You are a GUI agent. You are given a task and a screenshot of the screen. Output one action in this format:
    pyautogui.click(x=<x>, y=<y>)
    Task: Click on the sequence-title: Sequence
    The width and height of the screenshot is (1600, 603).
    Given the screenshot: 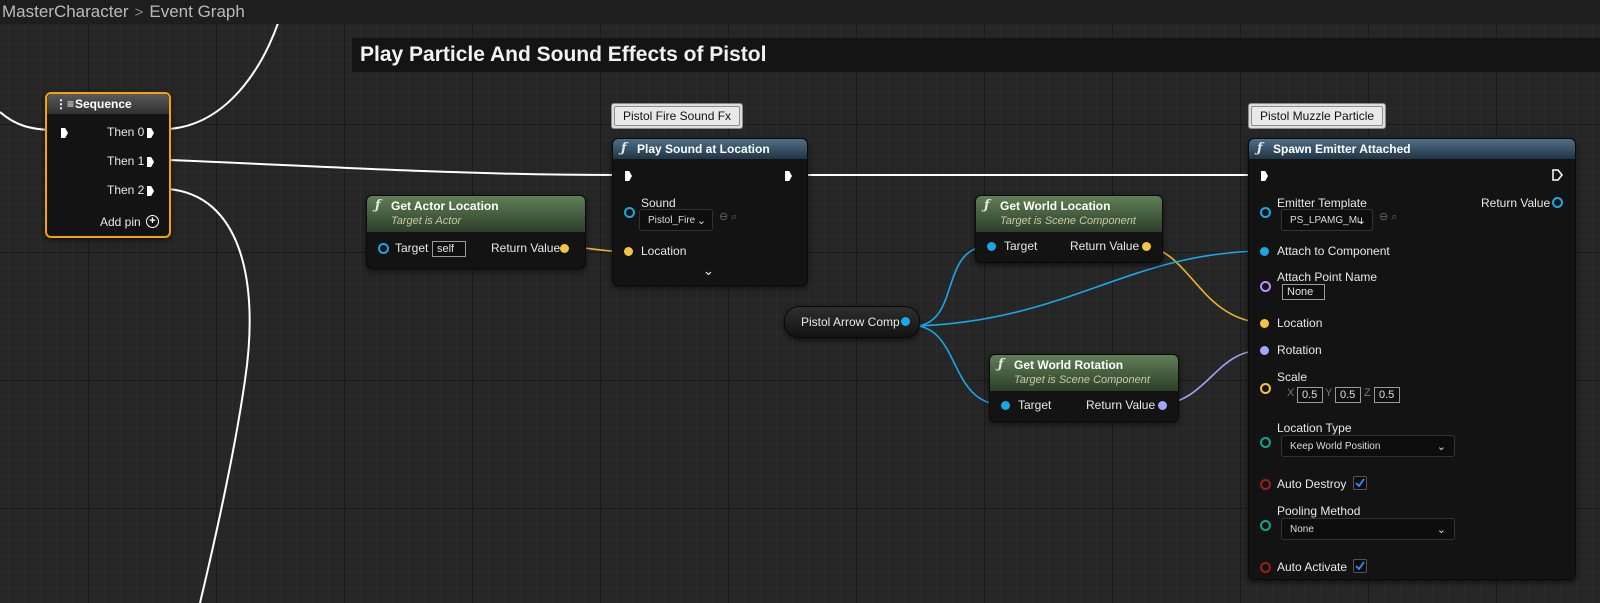 What is the action you would take?
    pyautogui.click(x=103, y=104)
    